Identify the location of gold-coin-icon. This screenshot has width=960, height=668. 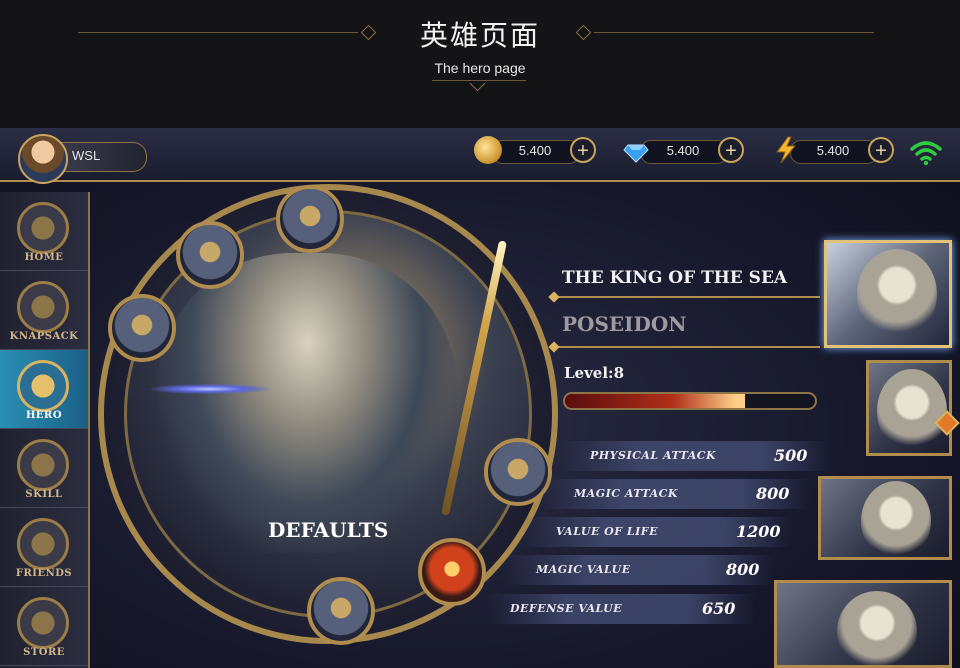
(488, 150).